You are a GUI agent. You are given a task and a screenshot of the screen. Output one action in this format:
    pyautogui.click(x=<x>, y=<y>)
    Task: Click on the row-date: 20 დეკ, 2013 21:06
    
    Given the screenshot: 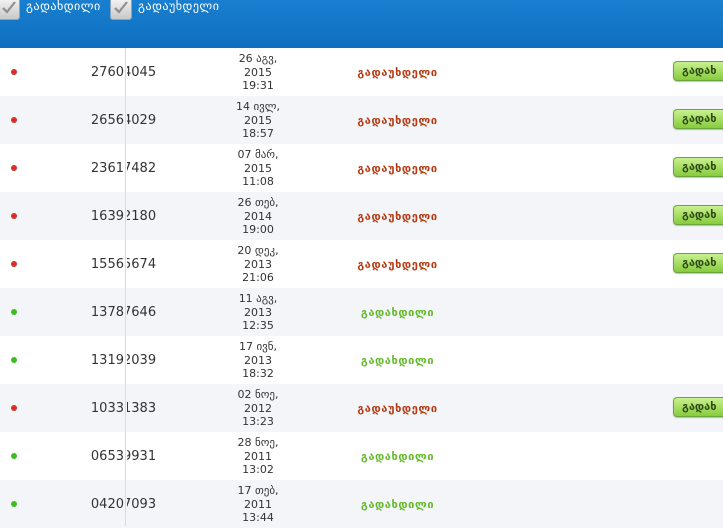 What is the action you would take?
    pyautogui.click(x=258, y=264)
    